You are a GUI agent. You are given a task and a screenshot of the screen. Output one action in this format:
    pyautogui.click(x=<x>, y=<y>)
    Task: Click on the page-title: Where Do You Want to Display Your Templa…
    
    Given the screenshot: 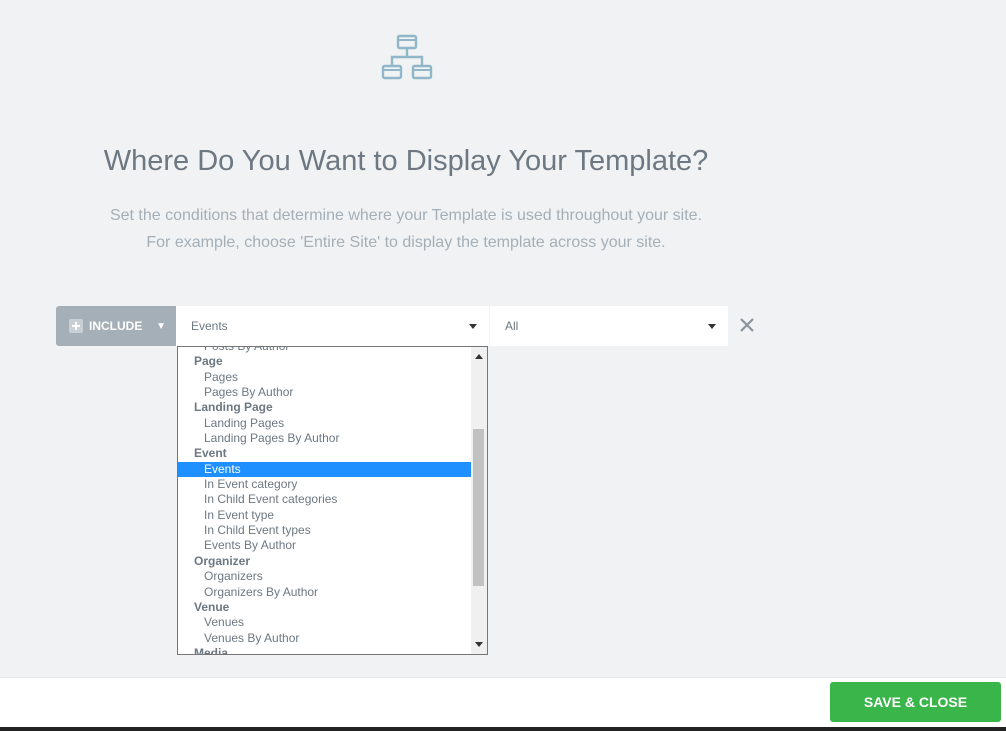 What is the action you would take?
    pyautogui.click(x=406, y=161)
    